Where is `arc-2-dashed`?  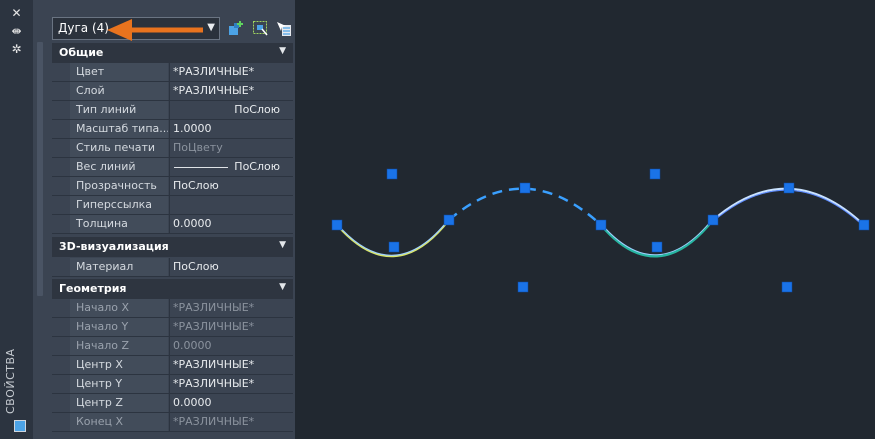 arc-2-dashed is located at coordinates (525, 206).